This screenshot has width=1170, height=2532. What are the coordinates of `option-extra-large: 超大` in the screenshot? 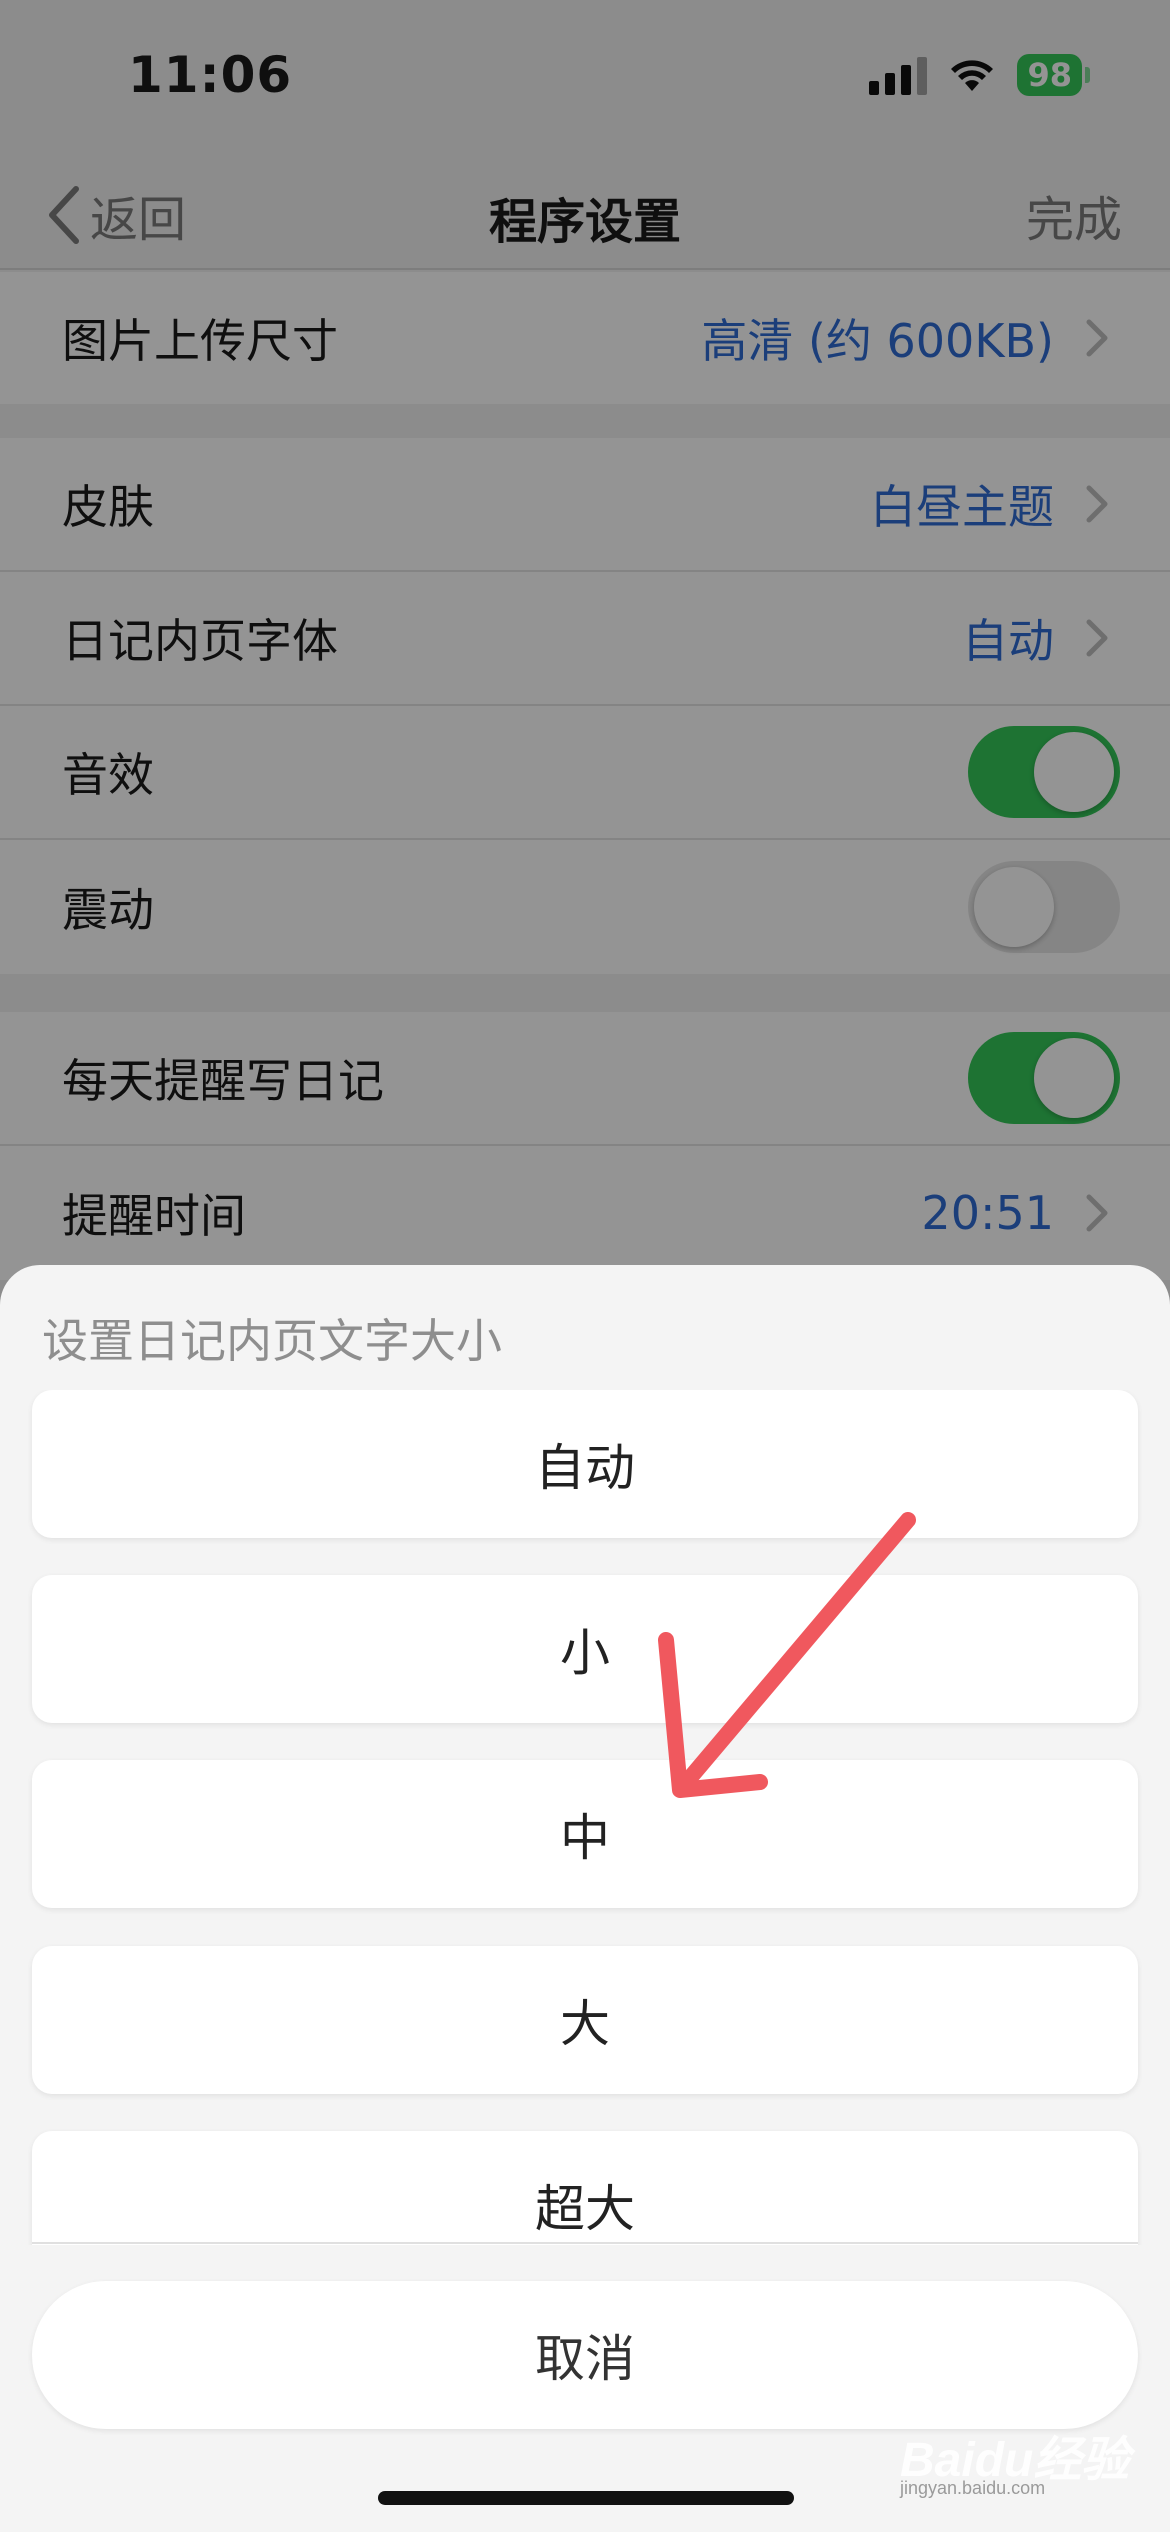 It's located at (585, 2188).